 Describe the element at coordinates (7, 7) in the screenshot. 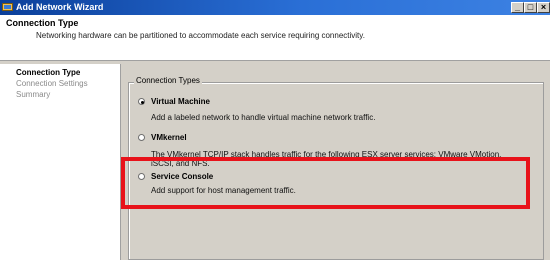

I see `network-wizard-icon` at that location.